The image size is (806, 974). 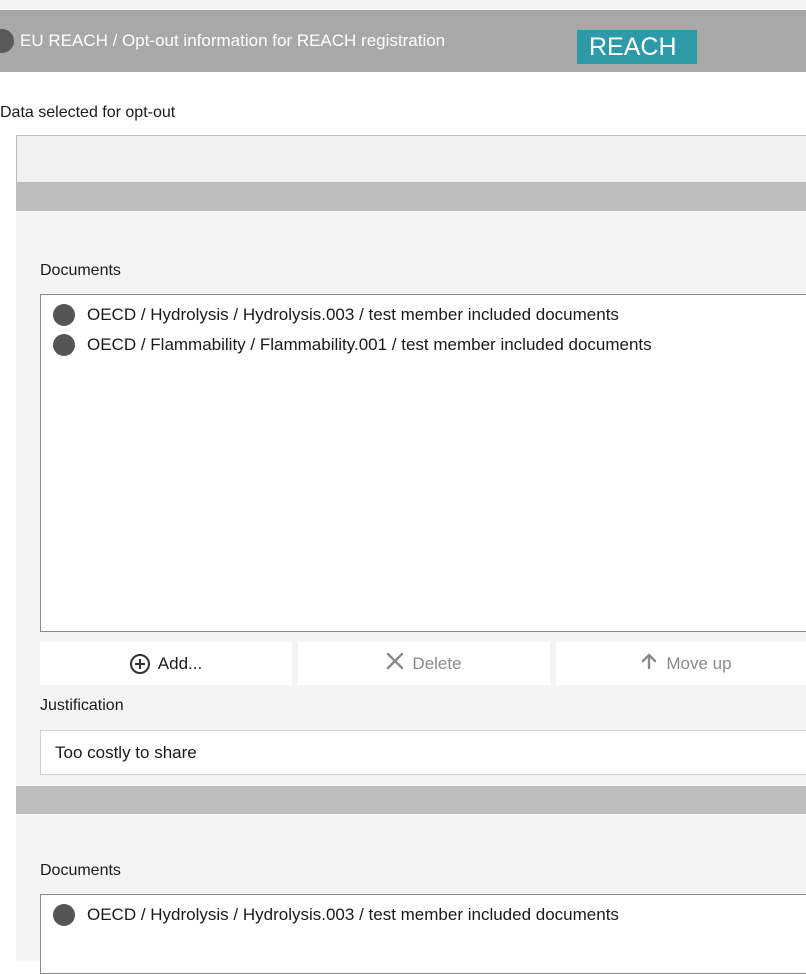 I want to click on x-icon, so click(x=395, y=663).